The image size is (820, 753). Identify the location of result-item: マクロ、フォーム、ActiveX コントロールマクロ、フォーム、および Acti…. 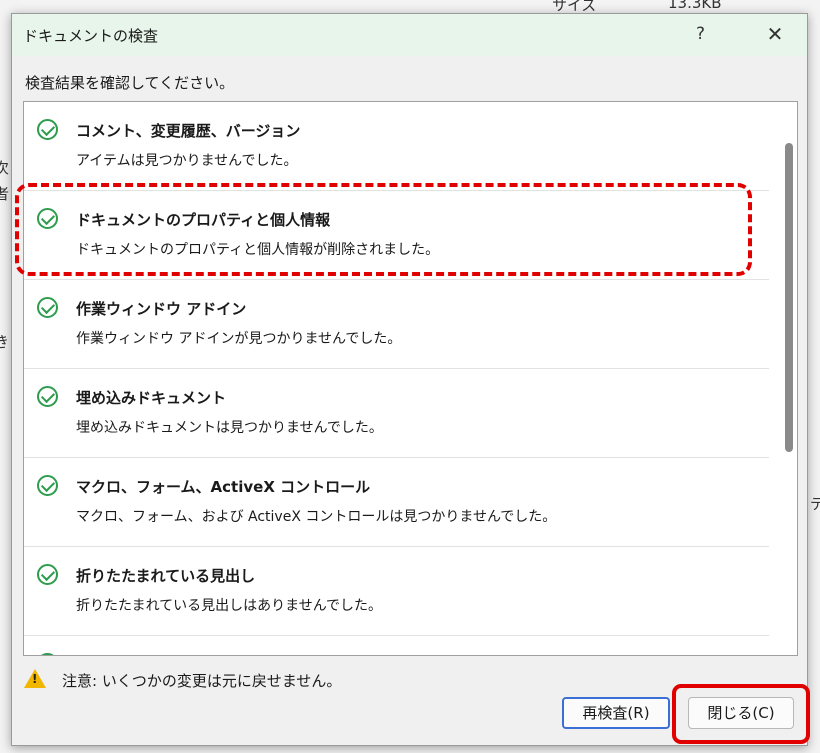
(396, 502).